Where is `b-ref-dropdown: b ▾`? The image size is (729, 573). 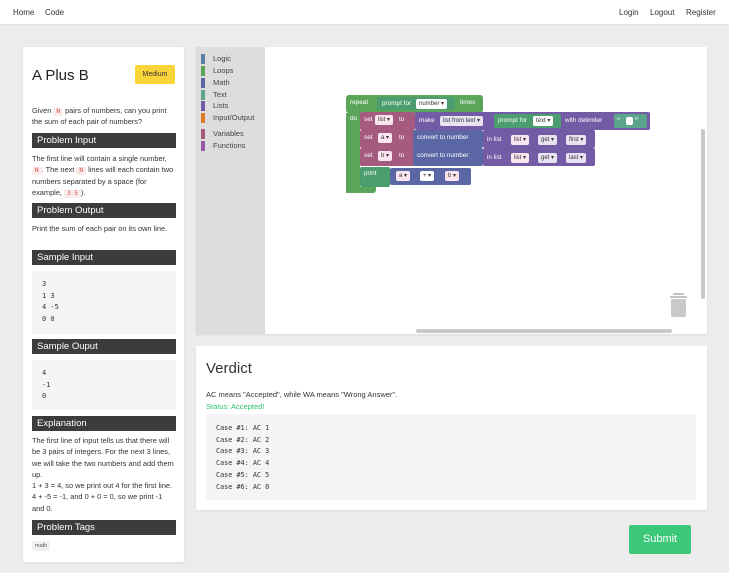
b-ref-dropdown: b ▾ is located at coordinates (452, 176).